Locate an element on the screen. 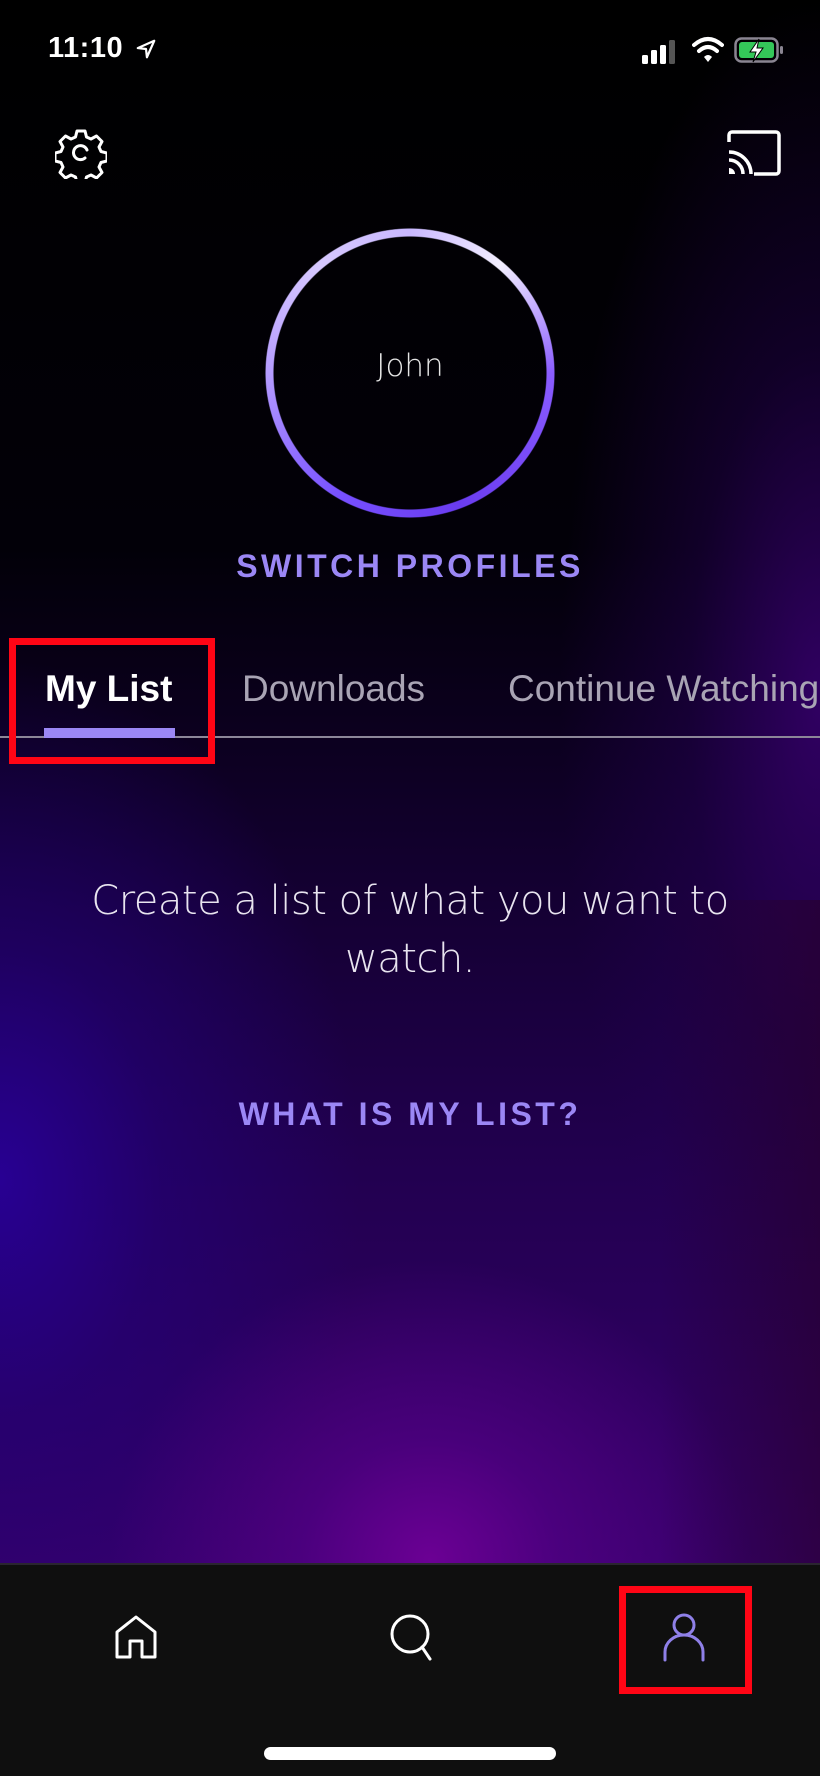  profile-icon is located at coordinates (684, 1637).